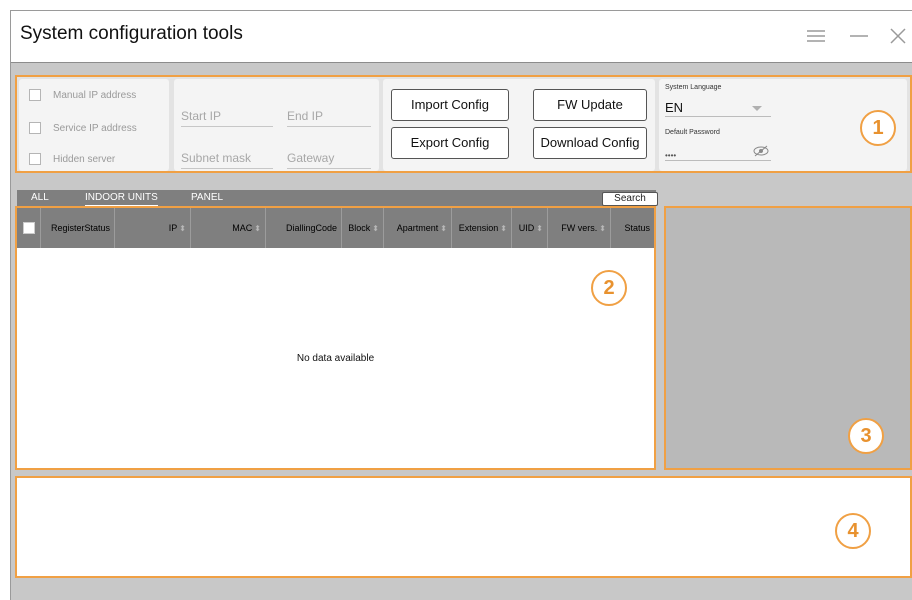 The height and width of the screenshot is (600, 912). Describe the element at coordinates (609, 288) in the screenshot. I see `callout-badge-2: 2` at that location.